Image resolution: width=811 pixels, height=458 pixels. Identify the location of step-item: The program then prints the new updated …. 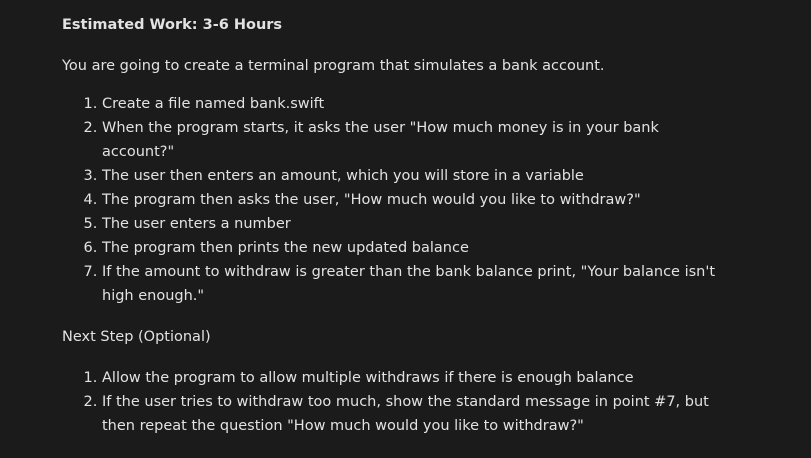
(422, 248).